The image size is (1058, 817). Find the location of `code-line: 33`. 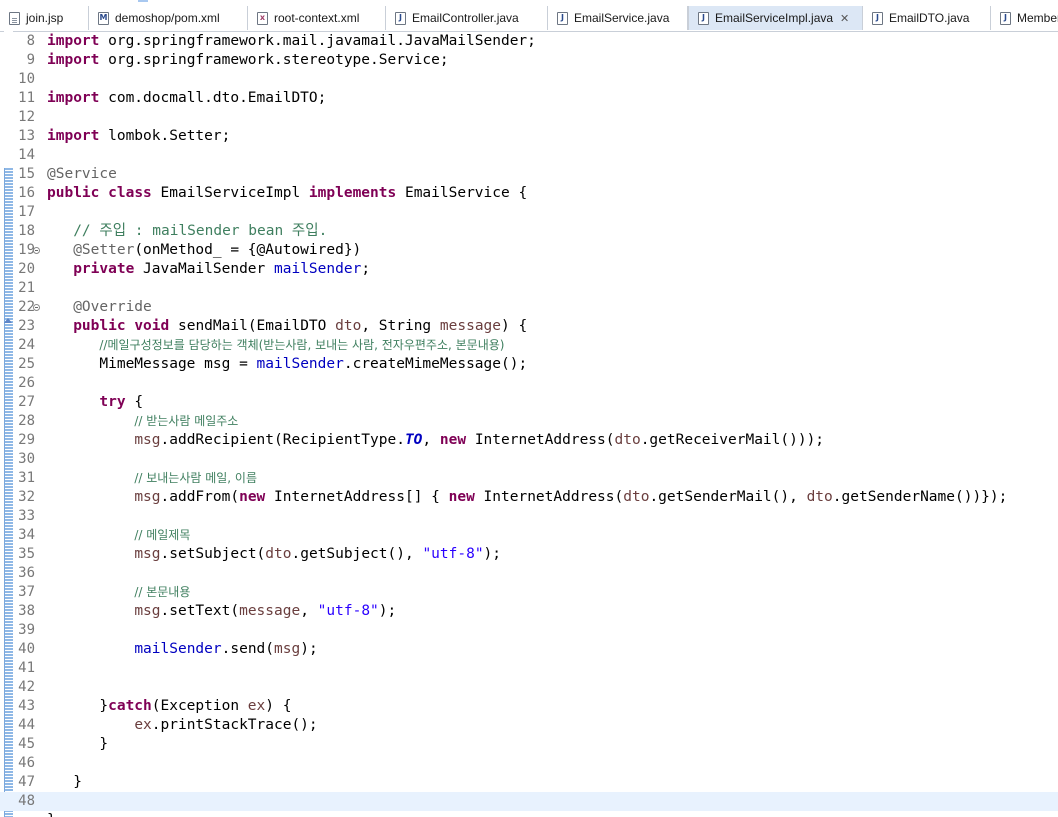

code-line: 33 is located at coordinates (529, 516).